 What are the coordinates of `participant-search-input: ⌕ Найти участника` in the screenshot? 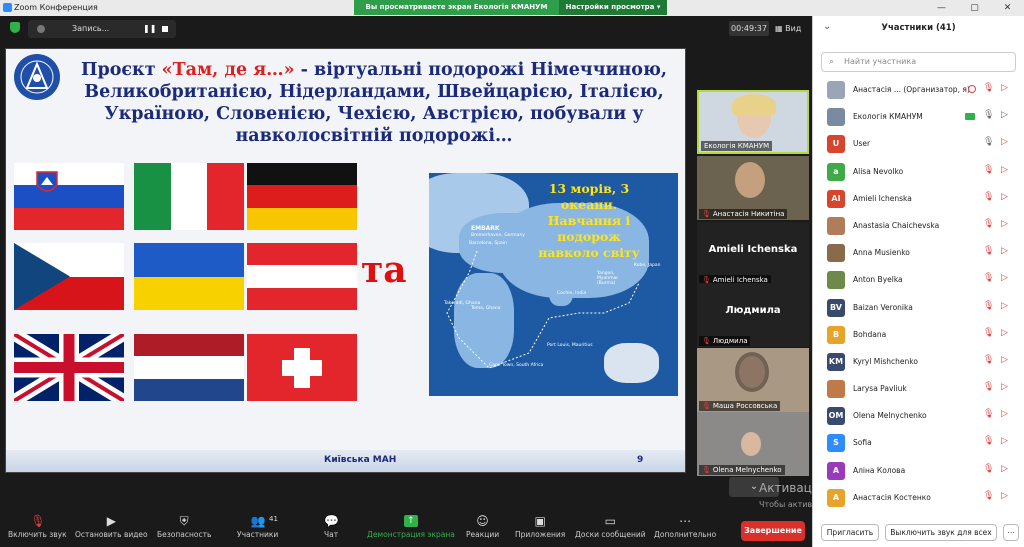 It's located at (918, 62).